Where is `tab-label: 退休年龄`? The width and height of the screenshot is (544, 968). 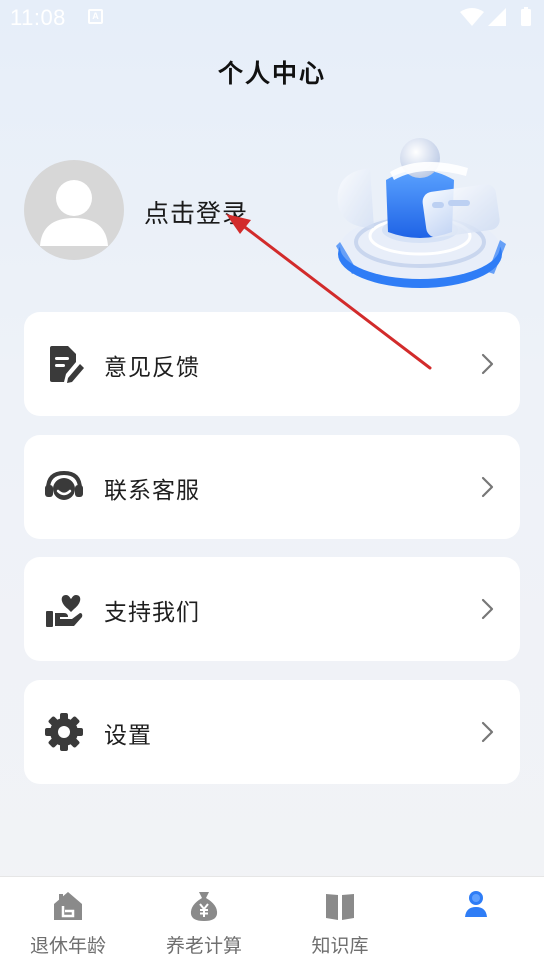
tab-label: 退休年龄 is located at coordinates (67, 946).